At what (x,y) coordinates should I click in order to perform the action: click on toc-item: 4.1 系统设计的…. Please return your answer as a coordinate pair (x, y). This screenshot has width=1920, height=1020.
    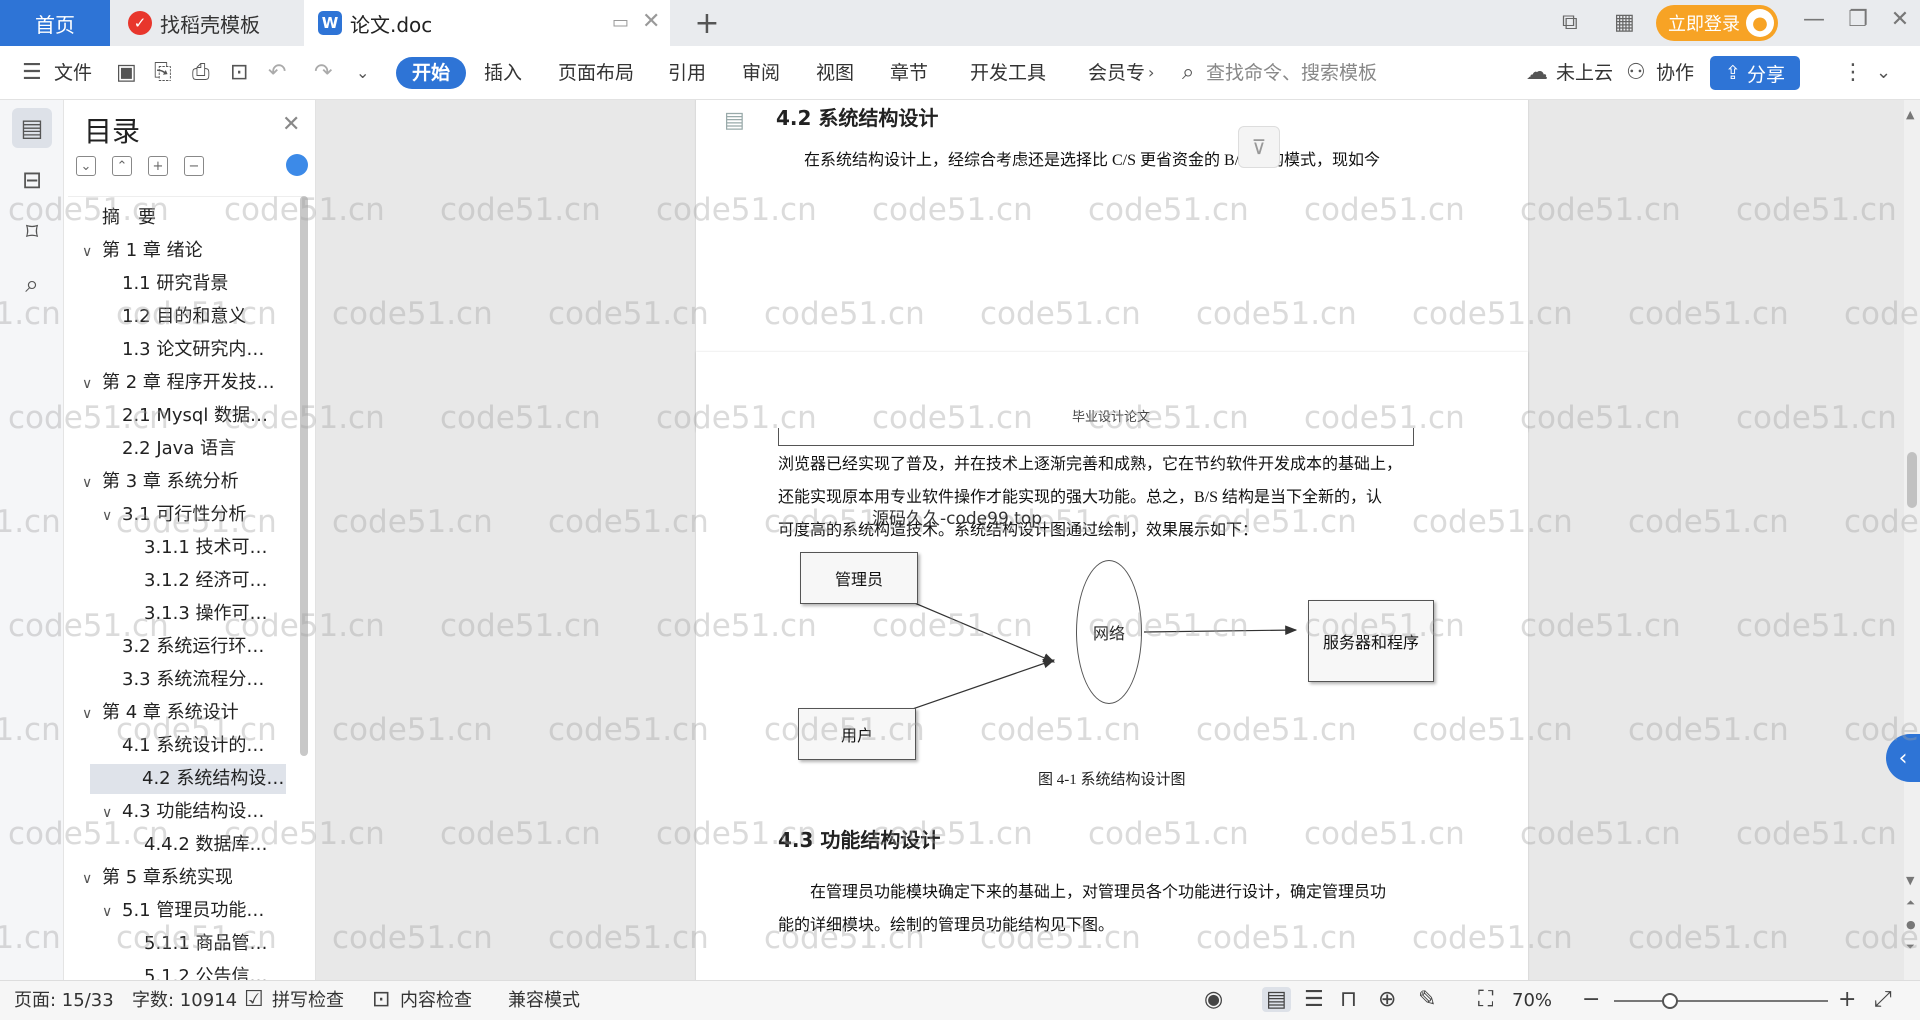
    Looking at the image, I should click on (183, 746).